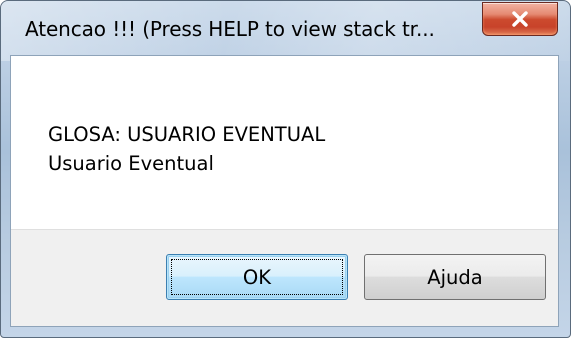 This screenshot has width=571, height=338. What do you see at coordinates (187, 134) in the screenshot?
I see `message-line-1: GLOSA: USUARIO EVENTUAL` at bounding box center [187, 134].